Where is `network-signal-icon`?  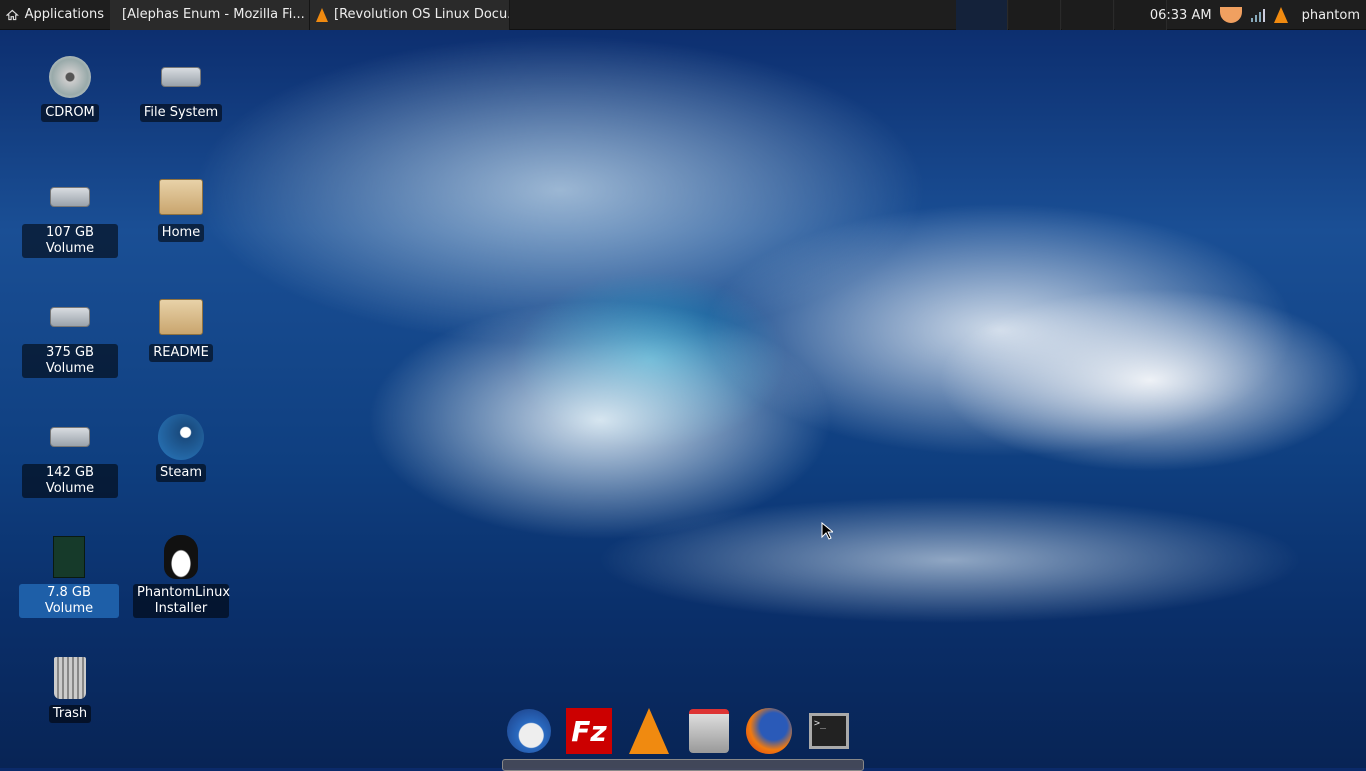
network-signal-icon is located at coordinates (1258, 15).